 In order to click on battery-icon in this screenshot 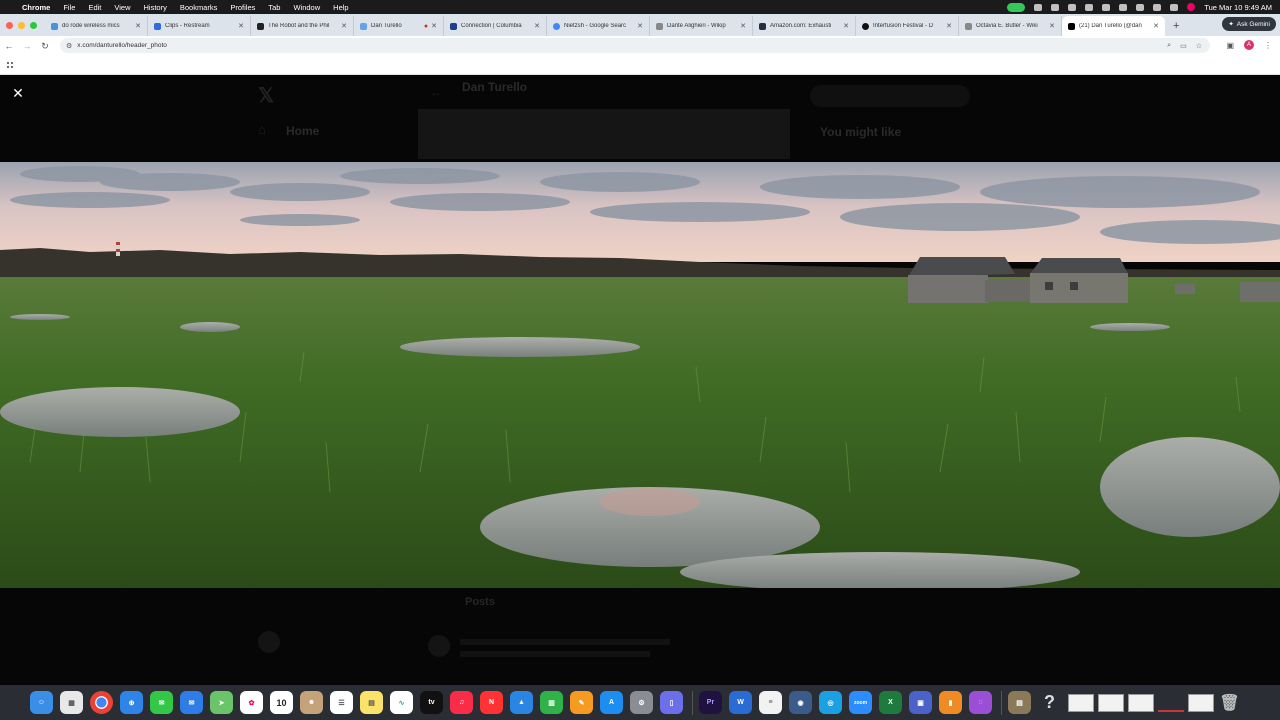, I will do `click(1123, 7)`.